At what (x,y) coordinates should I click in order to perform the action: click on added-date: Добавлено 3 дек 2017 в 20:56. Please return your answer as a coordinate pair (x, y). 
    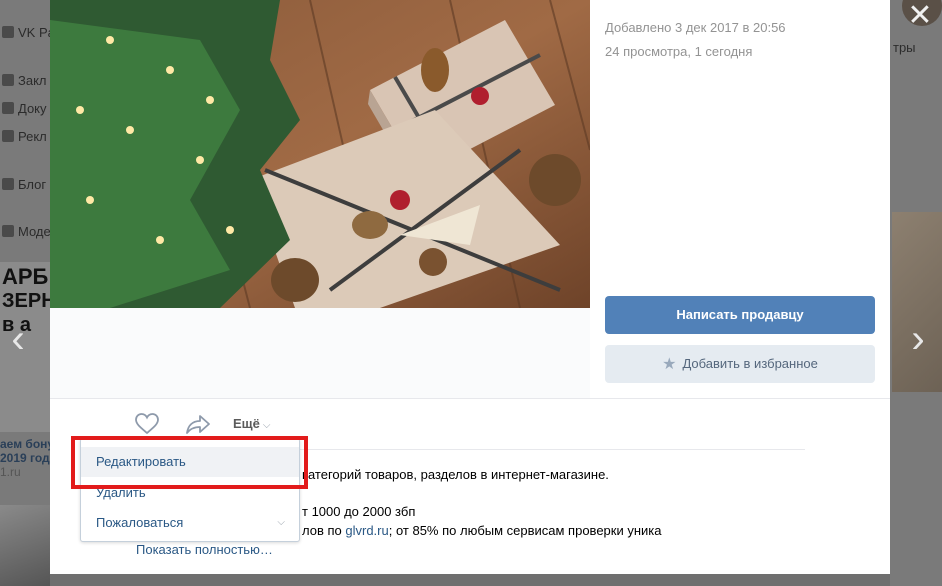
    Looking at the image, I should click on (695, 27).